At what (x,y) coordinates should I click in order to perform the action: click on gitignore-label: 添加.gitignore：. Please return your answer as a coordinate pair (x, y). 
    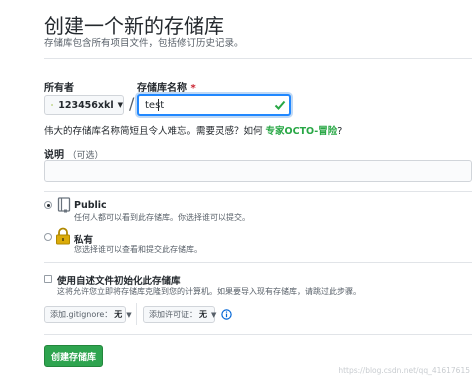
    Looking at the image, I should click on (81, 314).